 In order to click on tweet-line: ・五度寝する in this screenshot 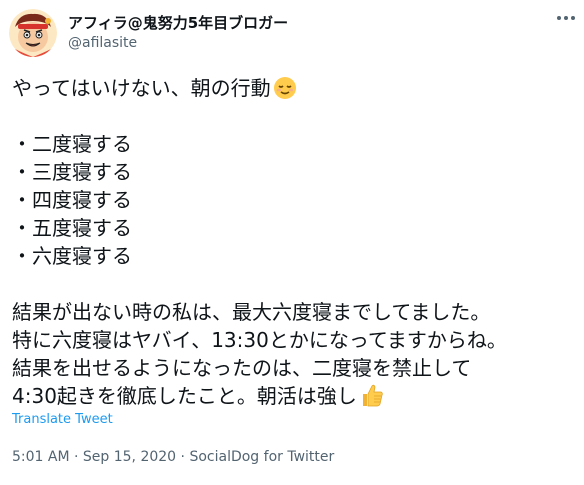, I will do `click(72, 228)`.